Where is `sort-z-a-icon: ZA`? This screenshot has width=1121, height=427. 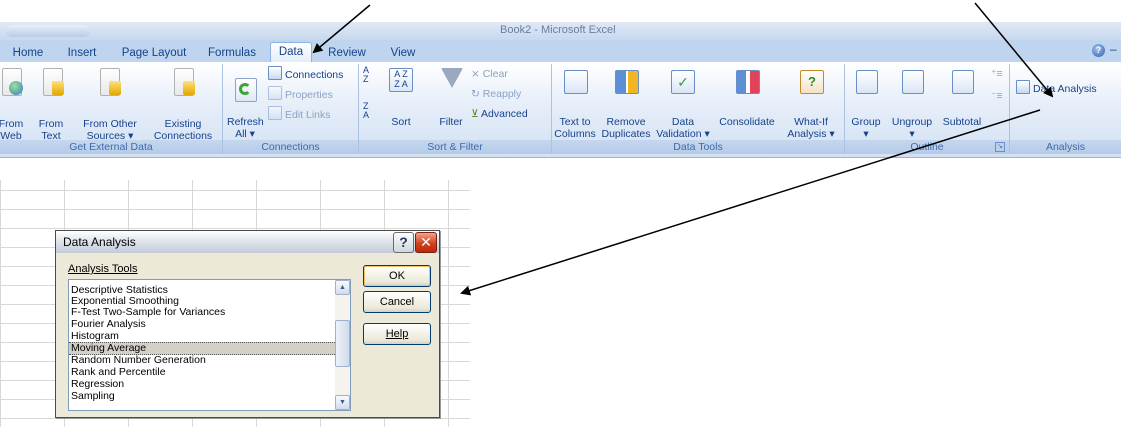
sort-z-a-icon: ZA is located at coordinates (366, 110).